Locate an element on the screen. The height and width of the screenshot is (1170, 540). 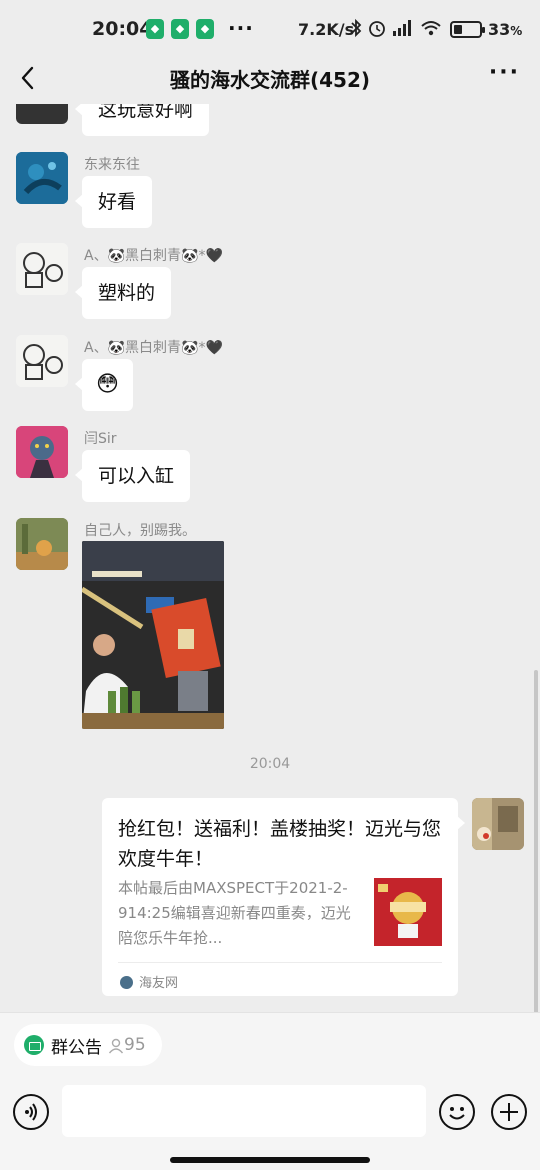
notice-icon is located at coordinates (34, 1045).